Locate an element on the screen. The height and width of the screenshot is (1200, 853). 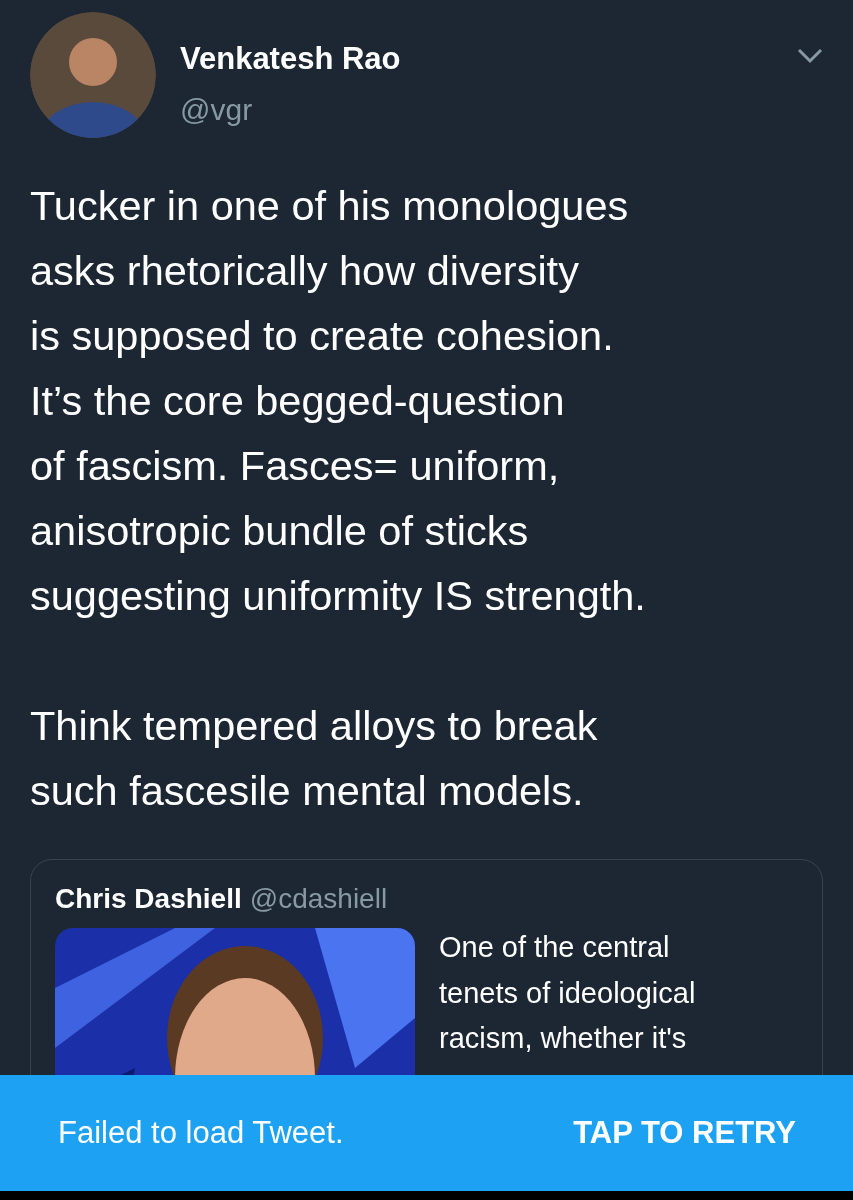
chevron-down-icon is located at coordinates (810, 56).